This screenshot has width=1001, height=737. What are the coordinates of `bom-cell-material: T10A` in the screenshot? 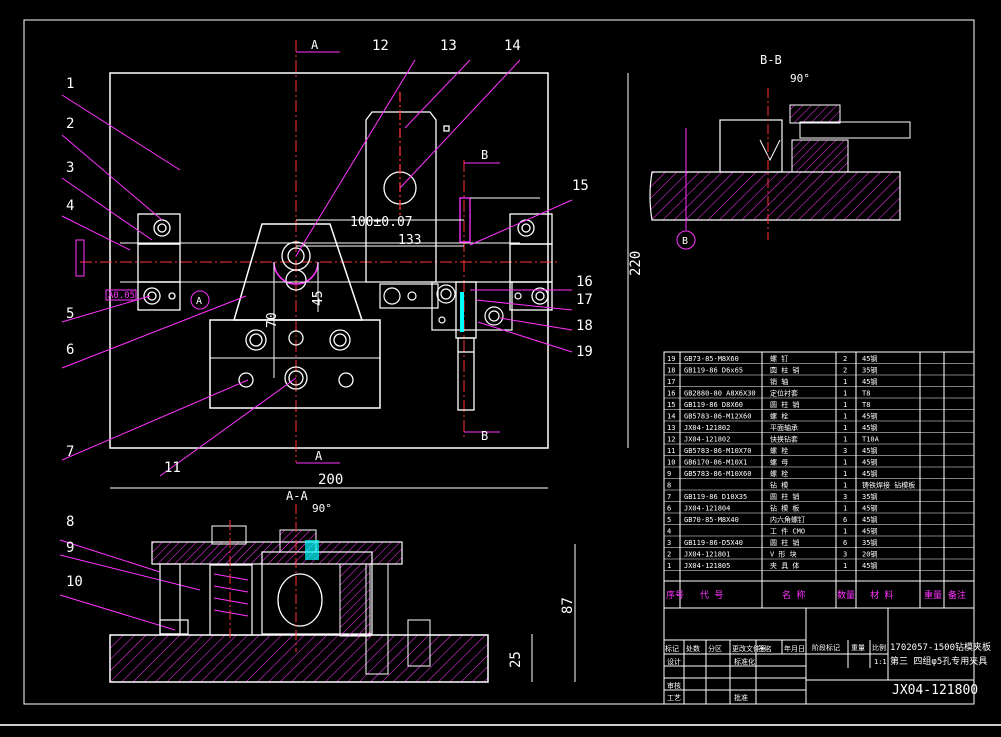 It's located at (871, 440).